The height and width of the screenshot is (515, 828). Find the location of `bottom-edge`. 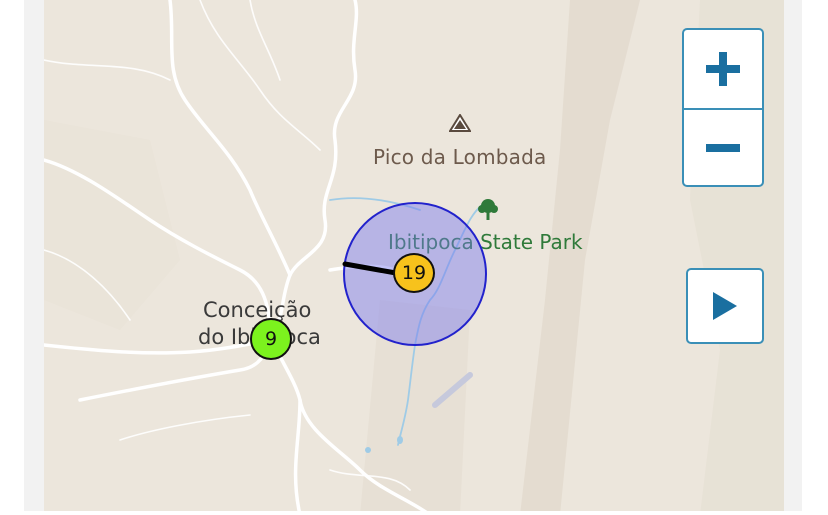

bottom-edge is located at coordinates (414, 513).